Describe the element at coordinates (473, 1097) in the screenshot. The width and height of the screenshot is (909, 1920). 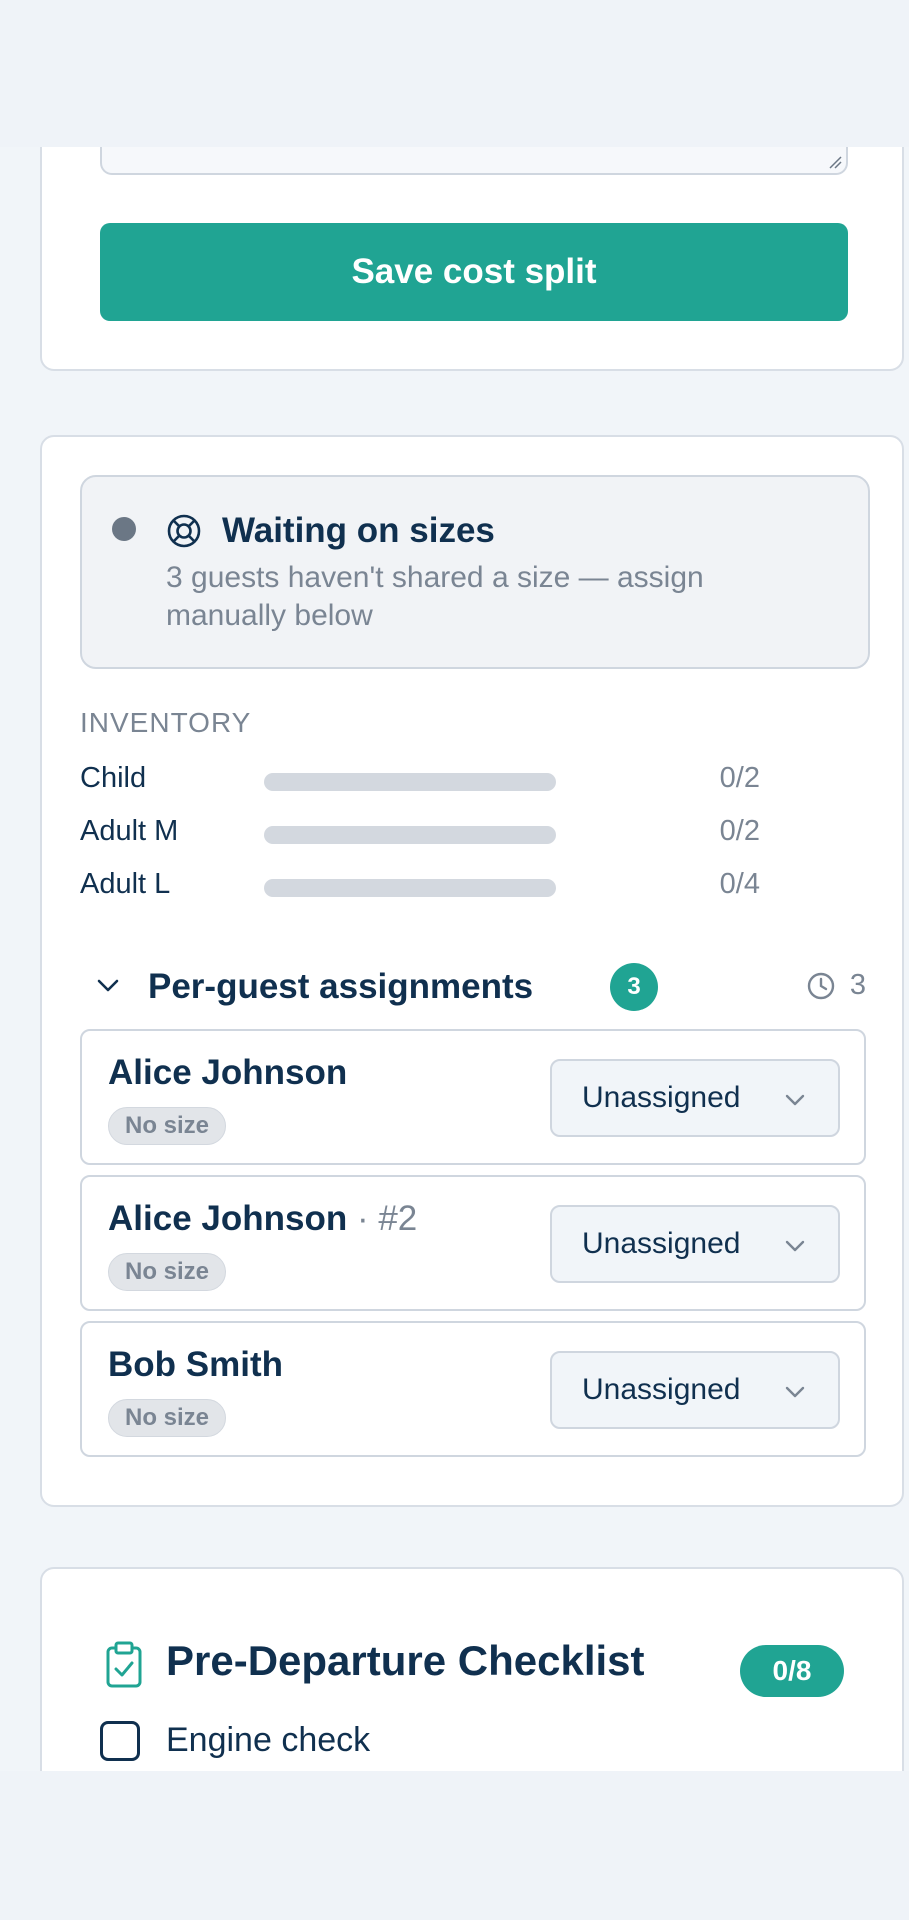
I see `guest-row: Alice Johnson No size Unassigned` at that location.